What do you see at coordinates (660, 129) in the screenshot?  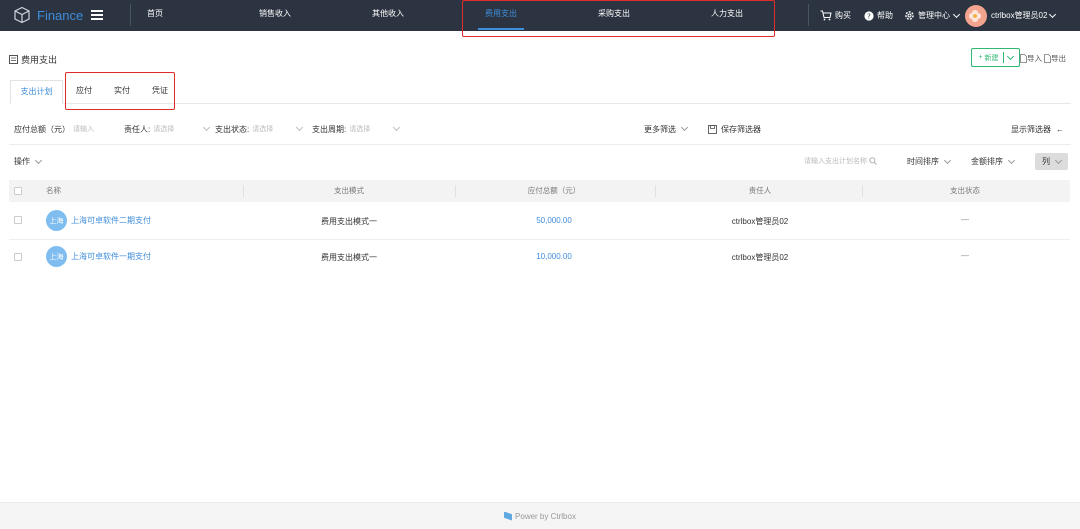 I see `more-filters-label: 更多筛选` at bounding box center [660, 129].